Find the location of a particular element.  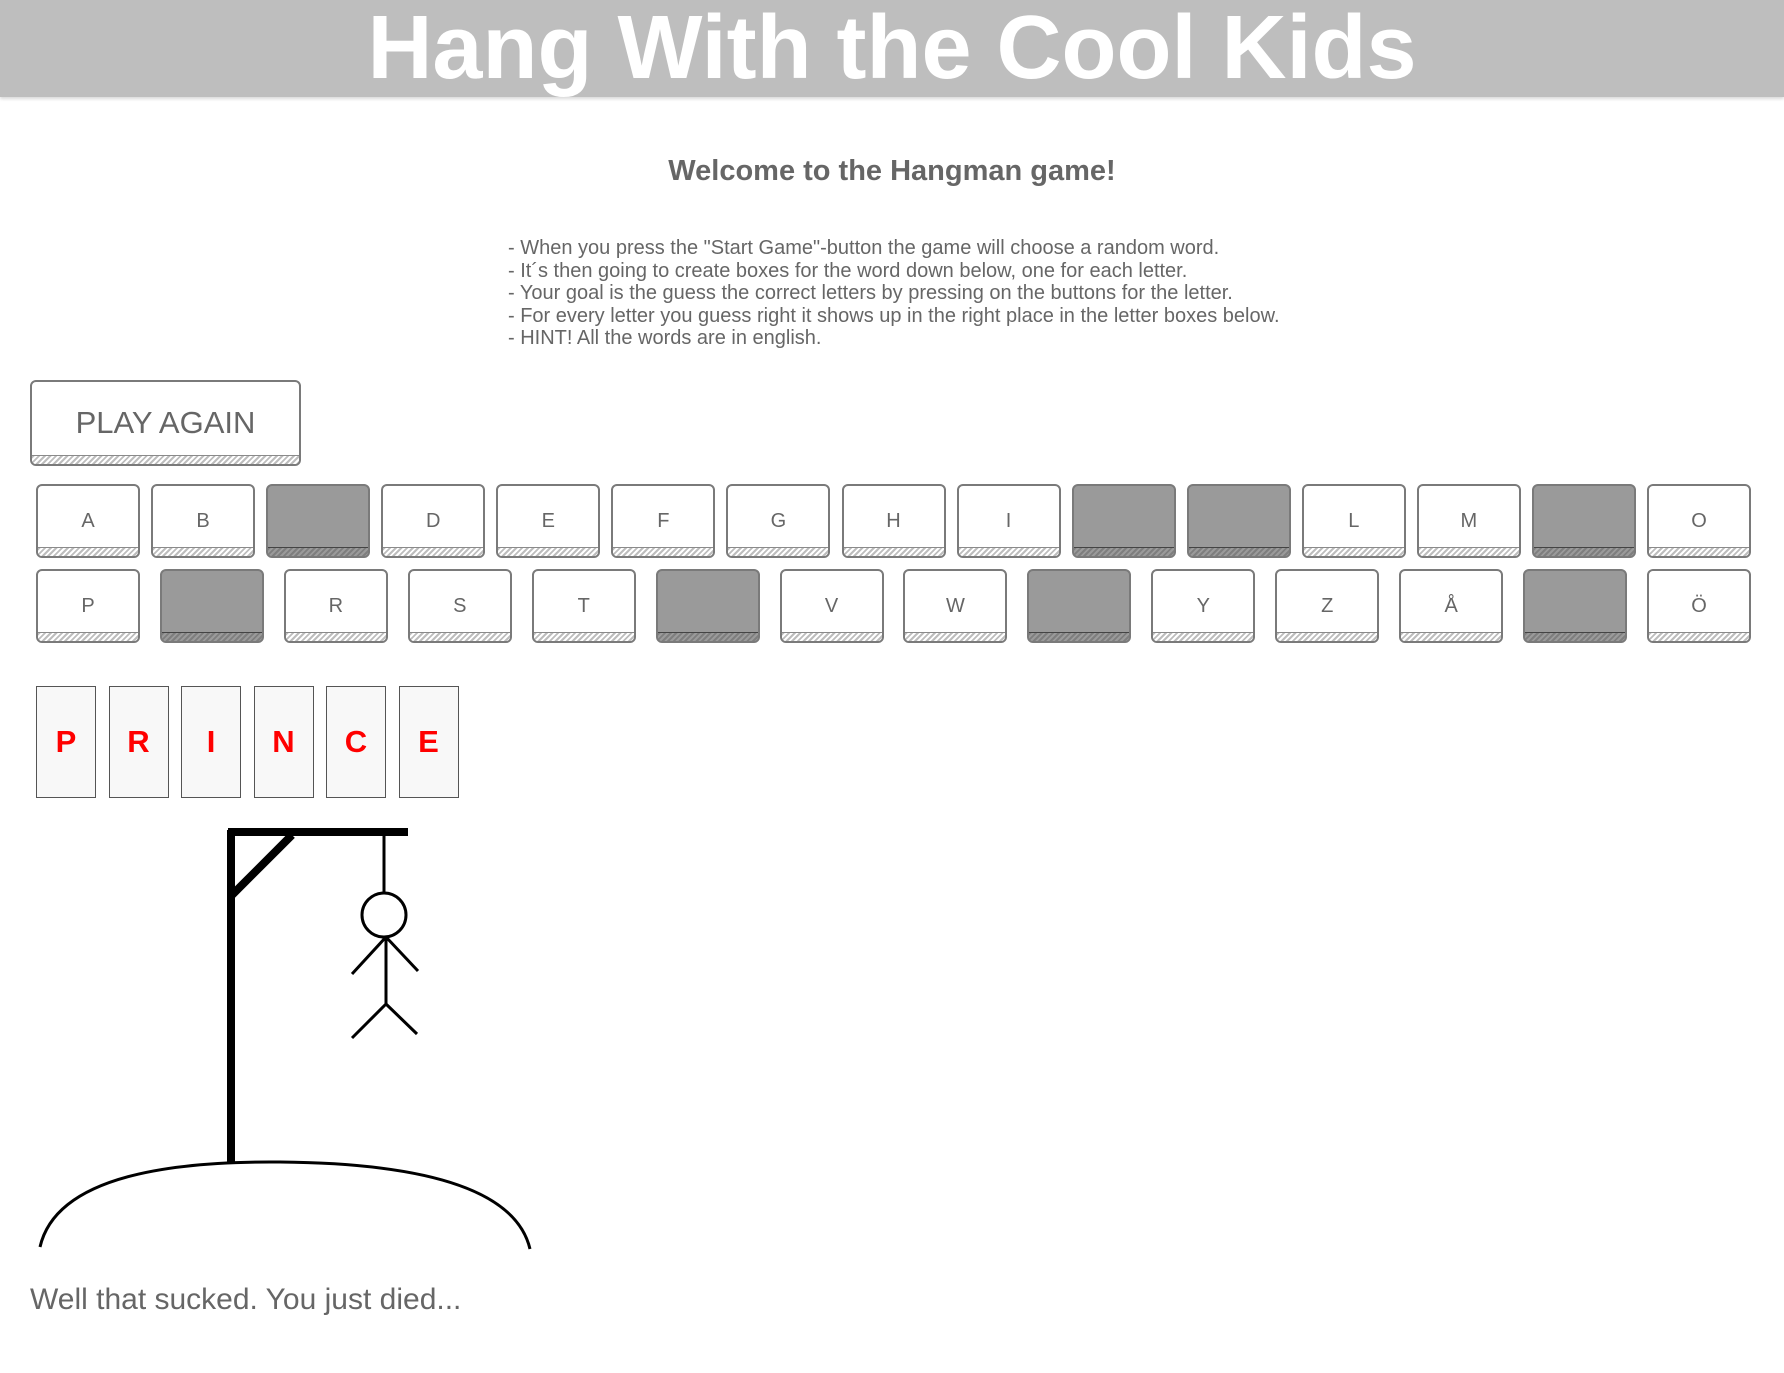

right-arm is located at coordinates (402, 954).